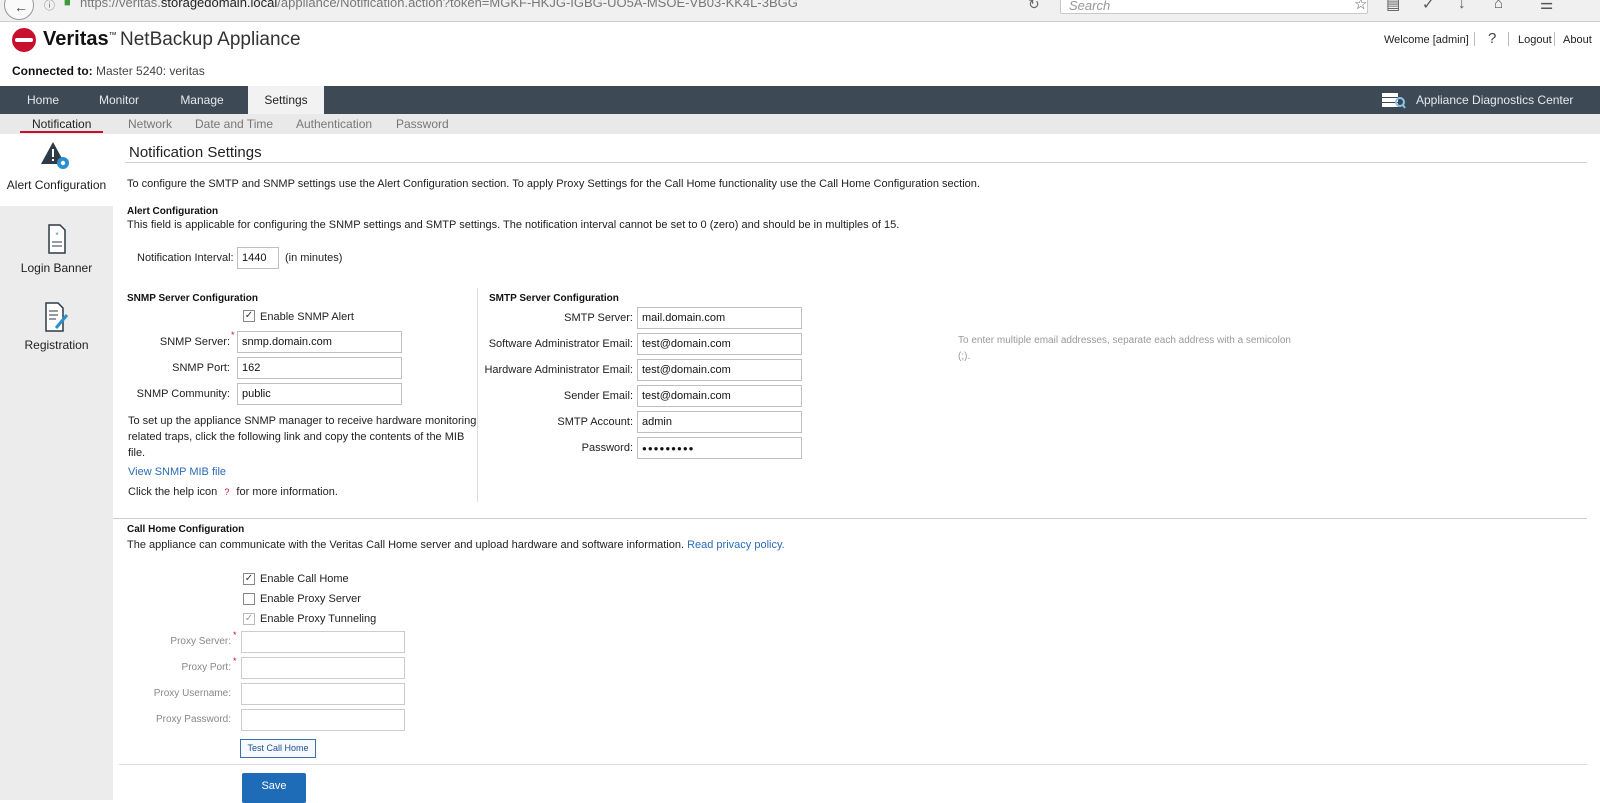 The image size is (1600, 803). Describe the element at coordinates (850, 518) in the screenshot. I see `section-divider` at that location.